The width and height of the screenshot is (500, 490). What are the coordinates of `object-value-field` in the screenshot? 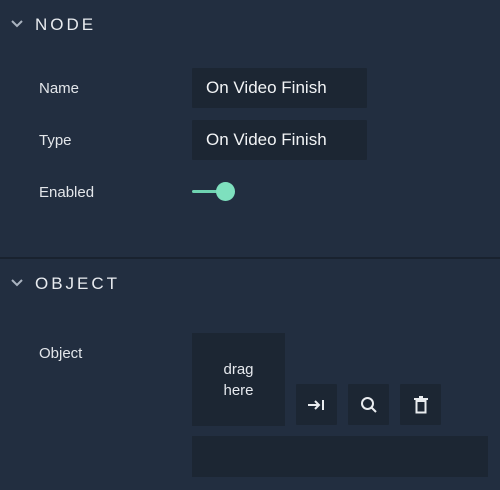 It's located at (340, 456).